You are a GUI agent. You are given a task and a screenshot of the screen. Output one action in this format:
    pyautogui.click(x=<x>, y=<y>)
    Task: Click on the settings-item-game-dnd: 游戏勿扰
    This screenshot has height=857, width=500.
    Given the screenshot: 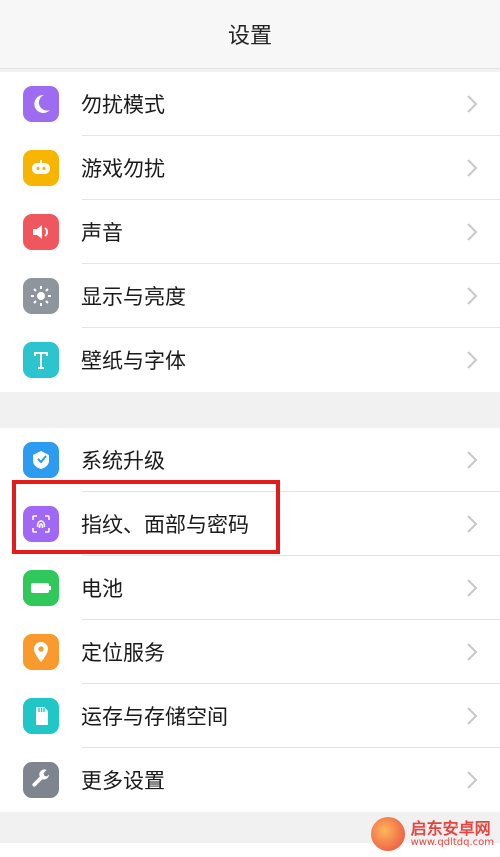 What is the action you would take?
    pyautogui.click(x=250, y=168)
    